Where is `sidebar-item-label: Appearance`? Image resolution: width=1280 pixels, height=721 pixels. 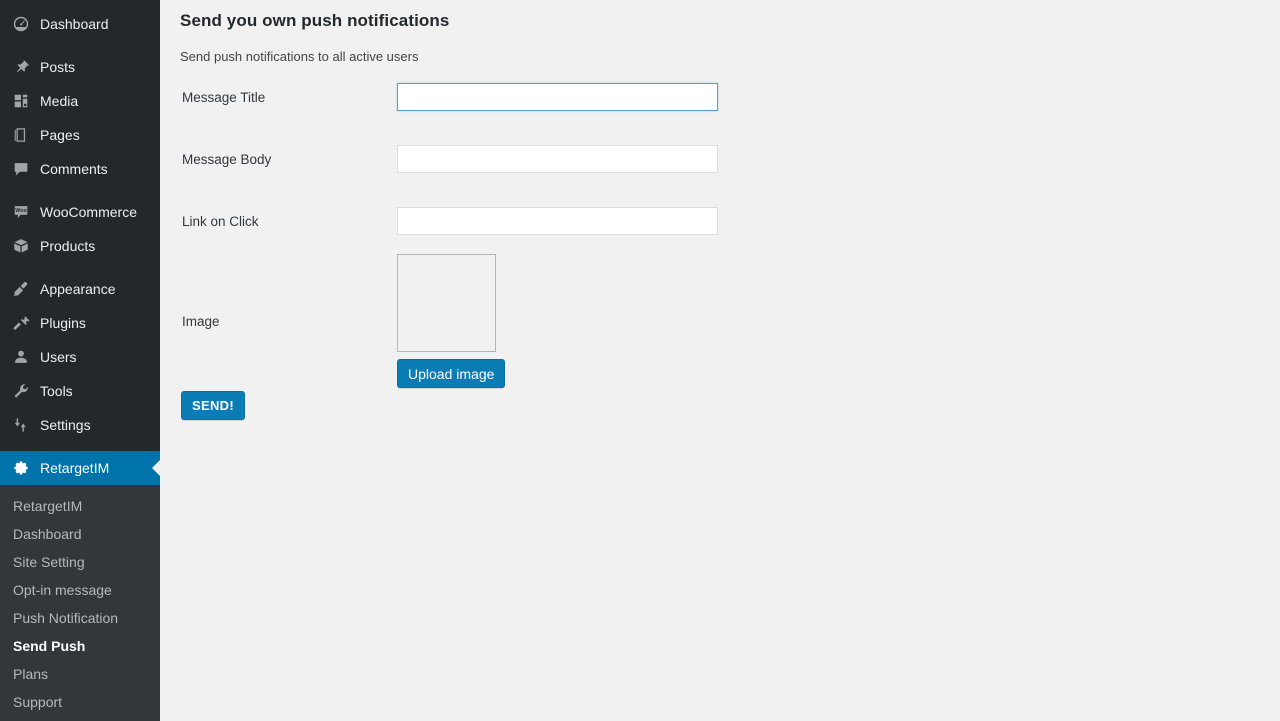 sidebar-item-label: Appearance is located at coordinates (78, 289).